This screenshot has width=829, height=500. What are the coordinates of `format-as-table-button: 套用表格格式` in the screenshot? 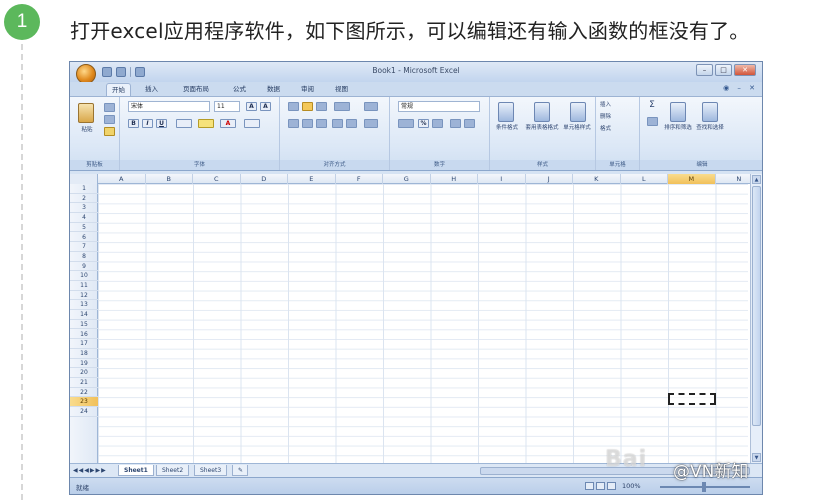 It's located at (542, 128).